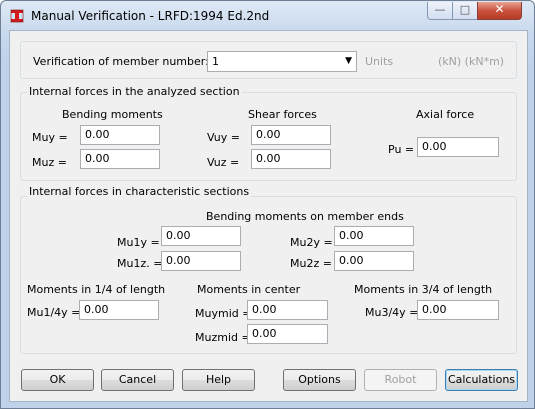 This screenshot has width=535, height=409. I want to click on bending-moments-title: Bending moments, so click(112, 114).